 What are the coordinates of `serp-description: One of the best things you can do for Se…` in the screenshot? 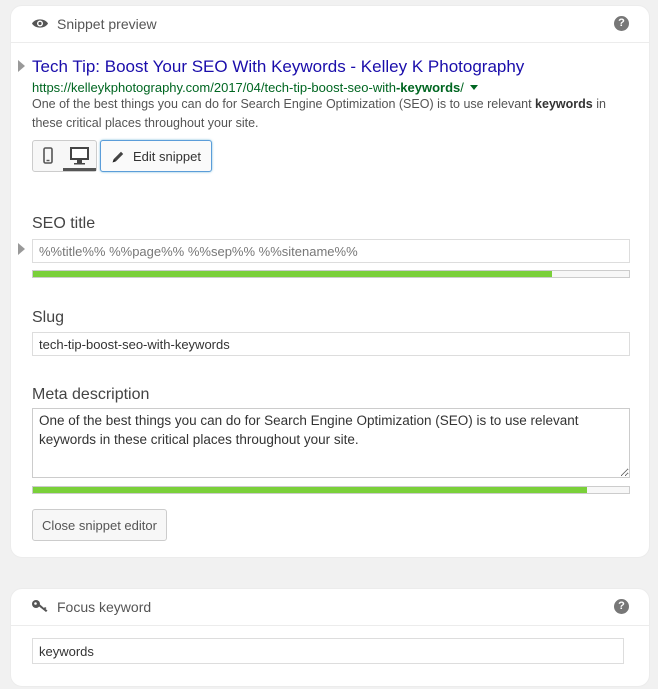 It's located at (332, 114).